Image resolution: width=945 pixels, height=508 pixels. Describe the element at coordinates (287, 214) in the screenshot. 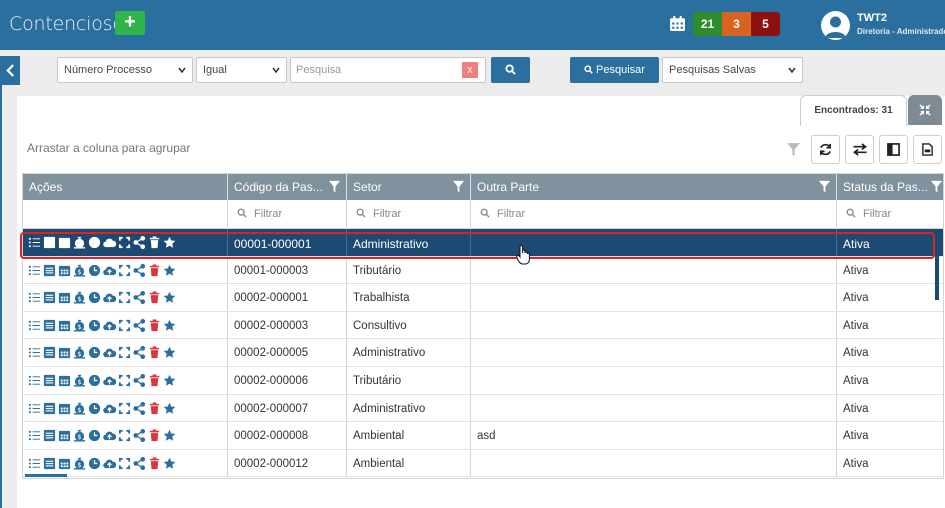

I see `filter-input-codigo: Filtrar` at that location.